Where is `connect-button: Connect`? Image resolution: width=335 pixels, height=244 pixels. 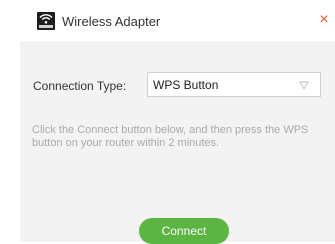
connect-button: Connect is located at coordinates (184, 231).